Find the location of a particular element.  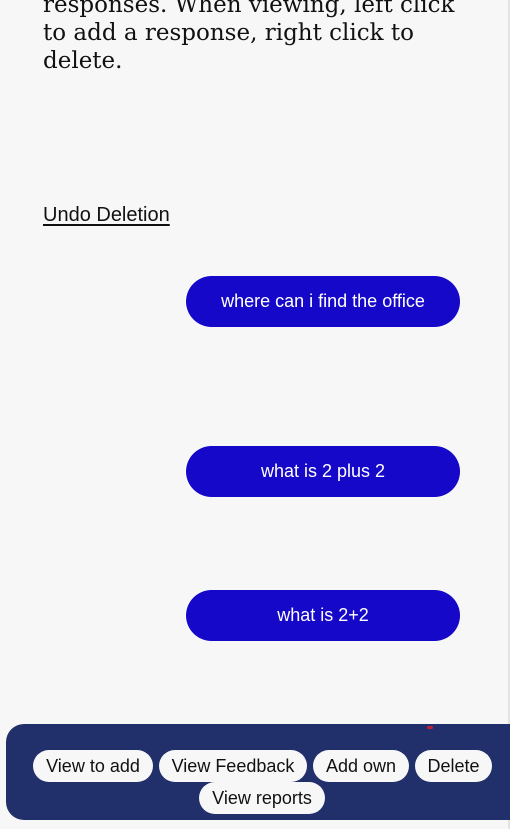

view-reports-button: View reports is located at coordinates (262, 798).